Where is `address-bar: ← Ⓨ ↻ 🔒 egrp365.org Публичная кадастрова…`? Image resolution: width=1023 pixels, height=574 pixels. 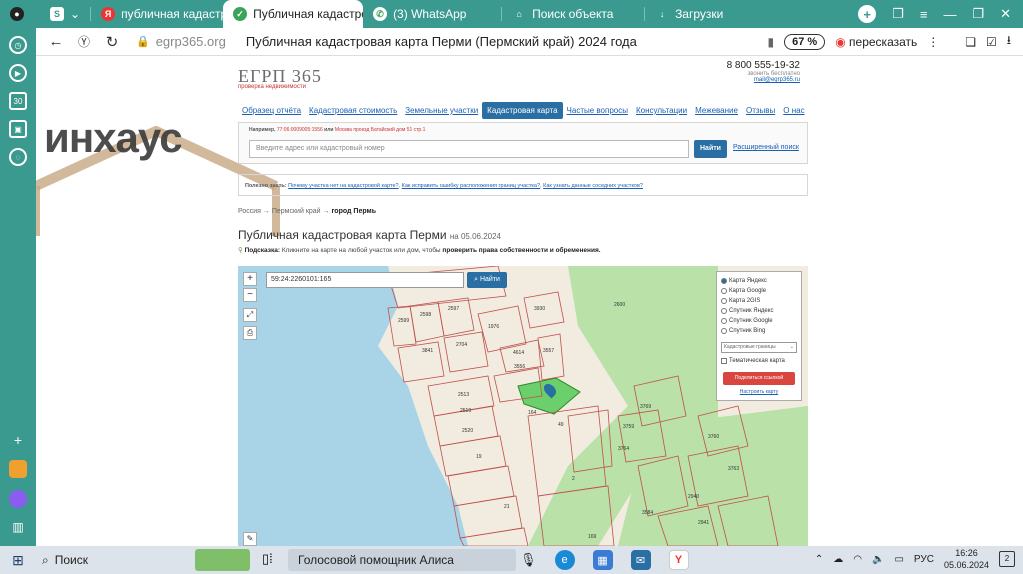
address-bar: ← Ⓨ ↻ 🔒 egrp365.org Публичная кадастрова… is located at coordinates (529, 42).